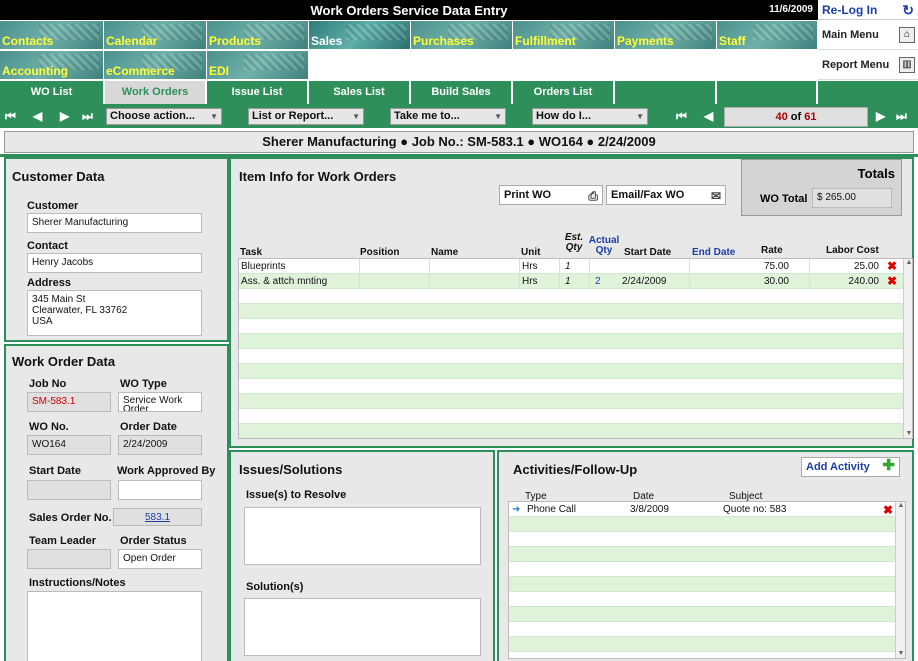 This screenshot has width=918, height=661. I want to click on order-date-field: 2/24/2009, so click(160, 445).